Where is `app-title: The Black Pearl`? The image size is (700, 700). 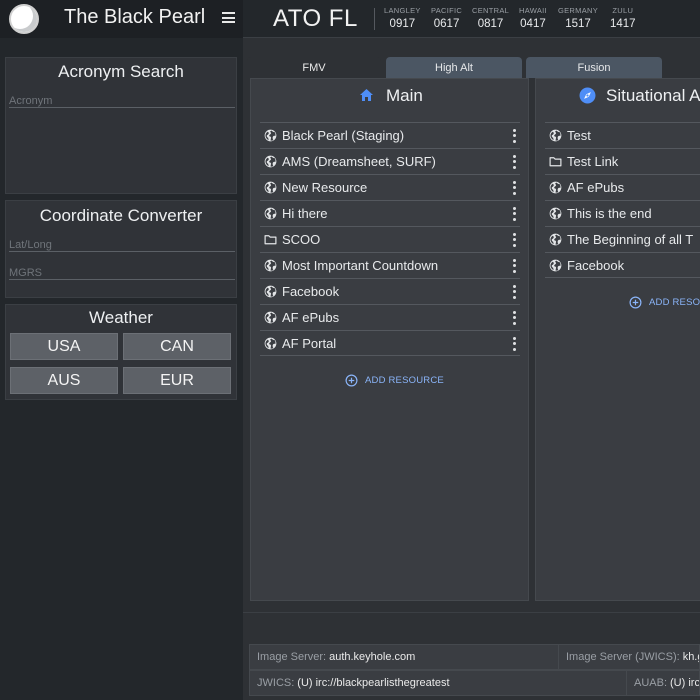
app-title: The Black Pearl is located at coordinates (135, 17).